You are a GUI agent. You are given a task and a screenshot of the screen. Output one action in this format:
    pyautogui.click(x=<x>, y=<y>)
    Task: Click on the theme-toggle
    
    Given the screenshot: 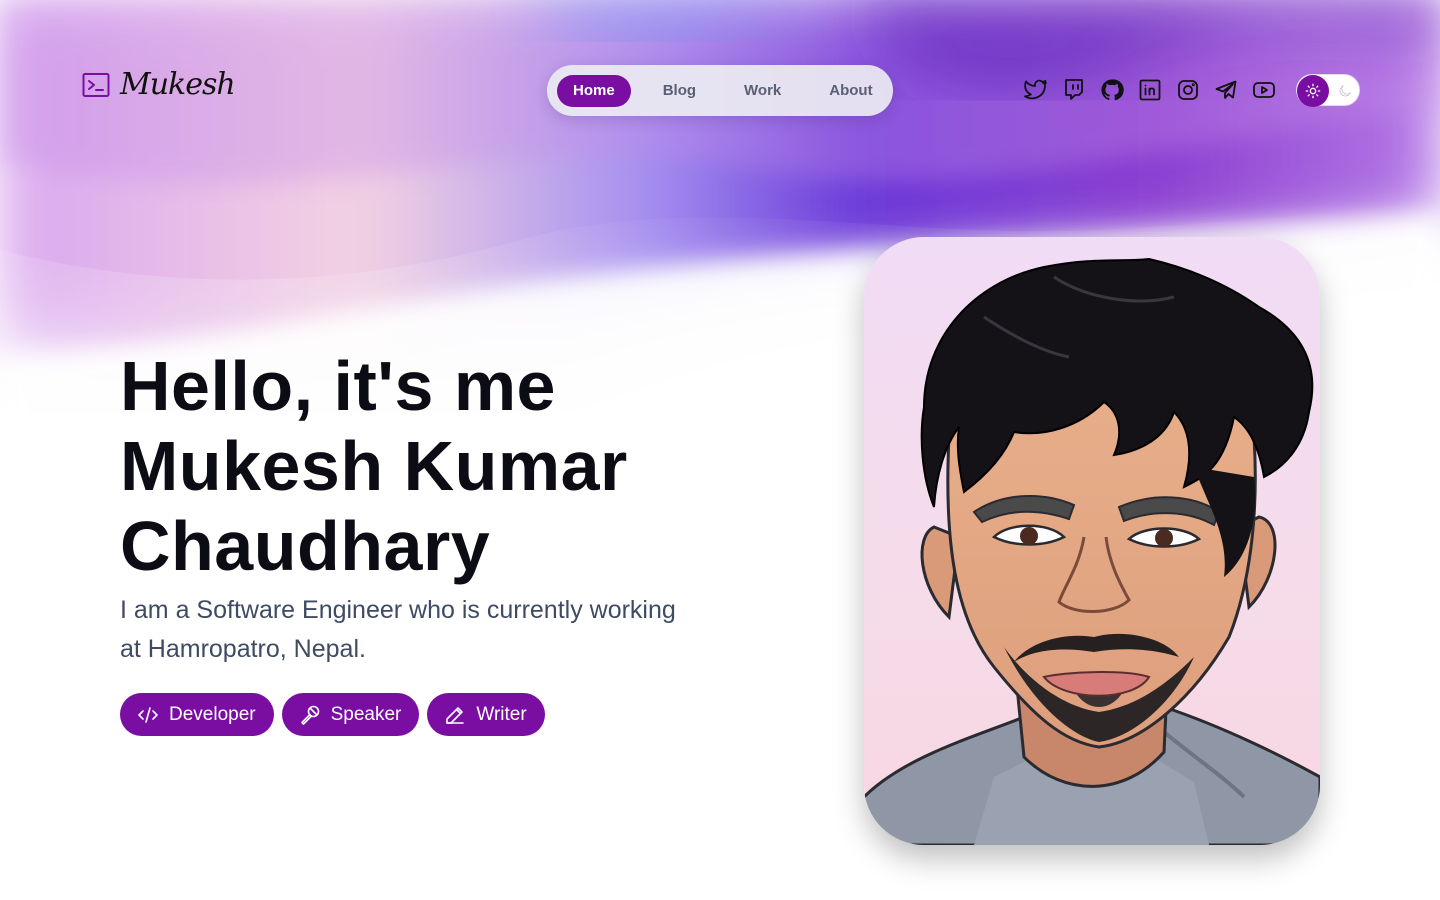 What is the action you would take?
    pyautogui.click(x=1328, y=90)
    